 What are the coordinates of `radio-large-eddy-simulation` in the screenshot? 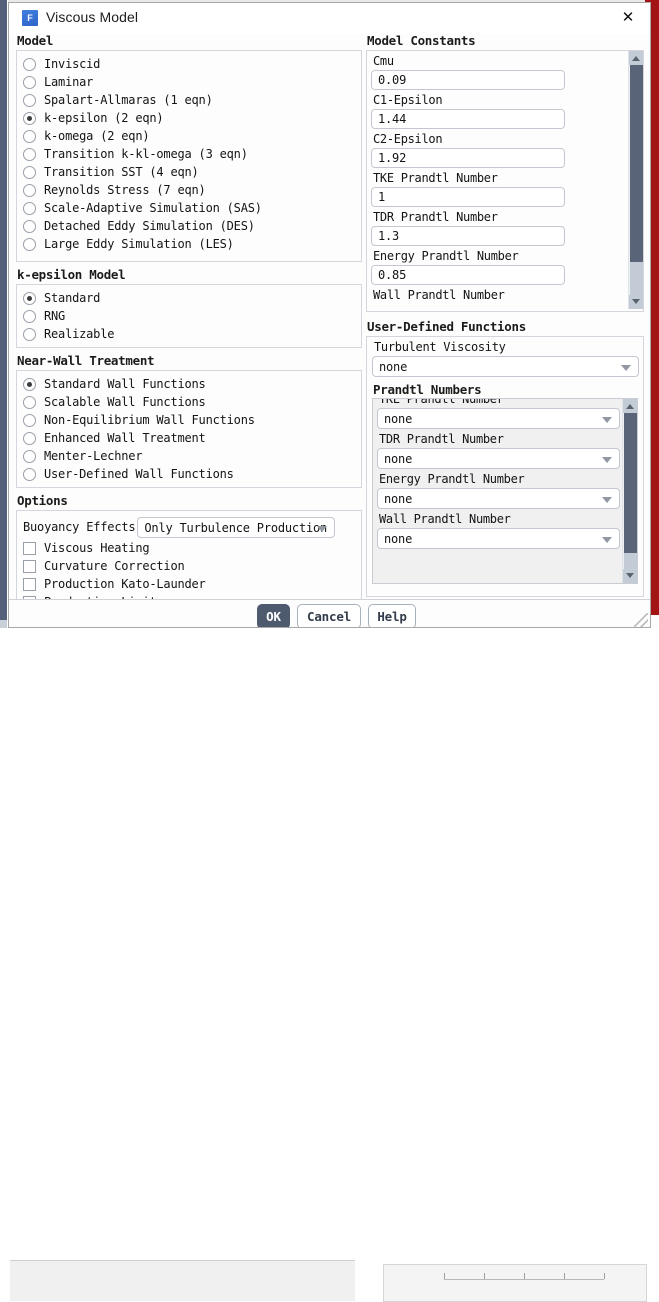 It's located at (29, 244).